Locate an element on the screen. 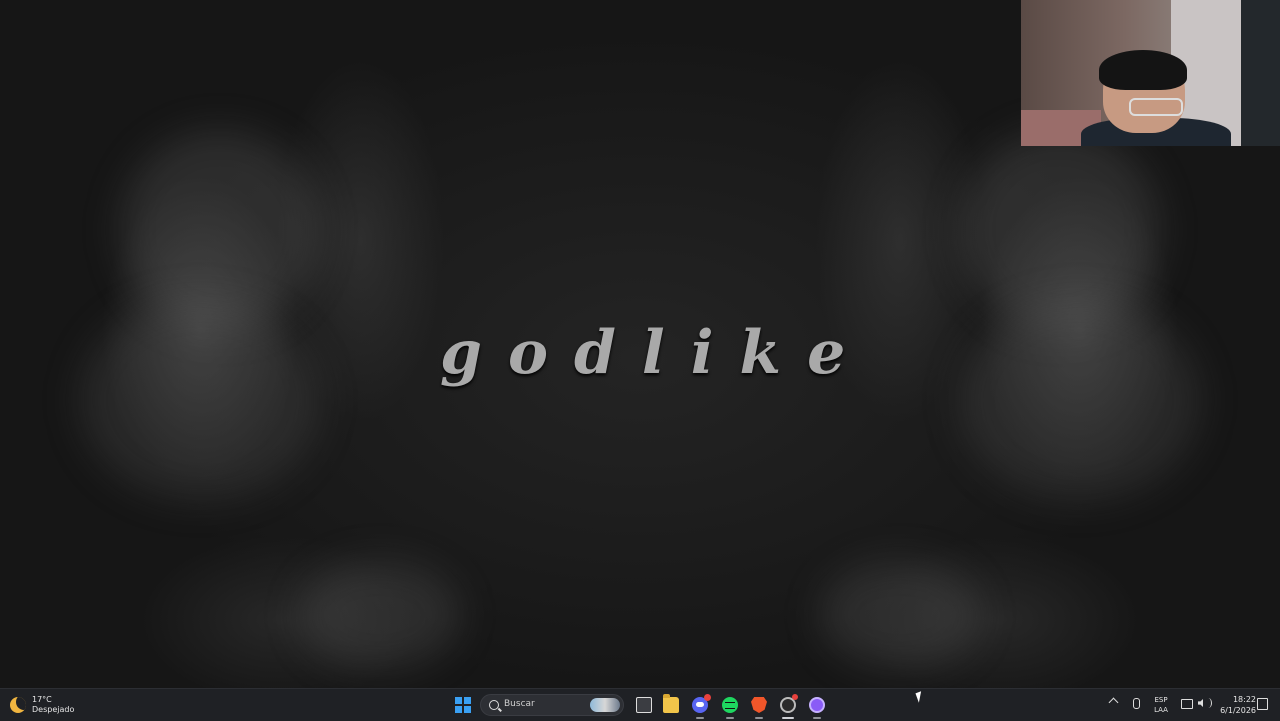 The image size is (1280, 721). file-explorer-icon is located at coordinates (671, 703).